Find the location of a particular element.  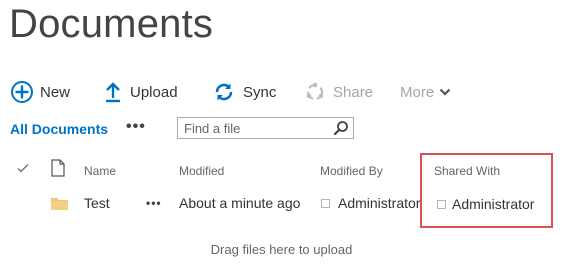

share-button: Share is located at coordinates (338, 92).